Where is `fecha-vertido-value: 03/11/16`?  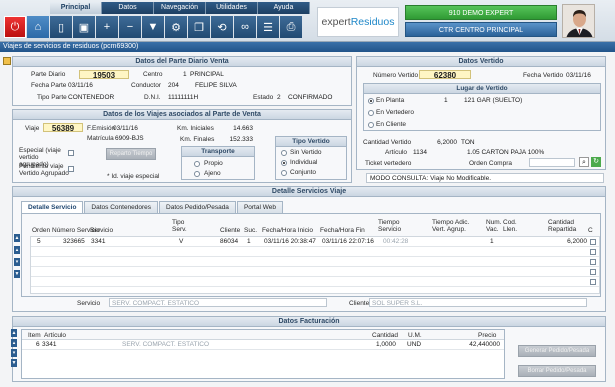 fecha-vertido-value: 03/11/16 is located at coordinates (578, 75).